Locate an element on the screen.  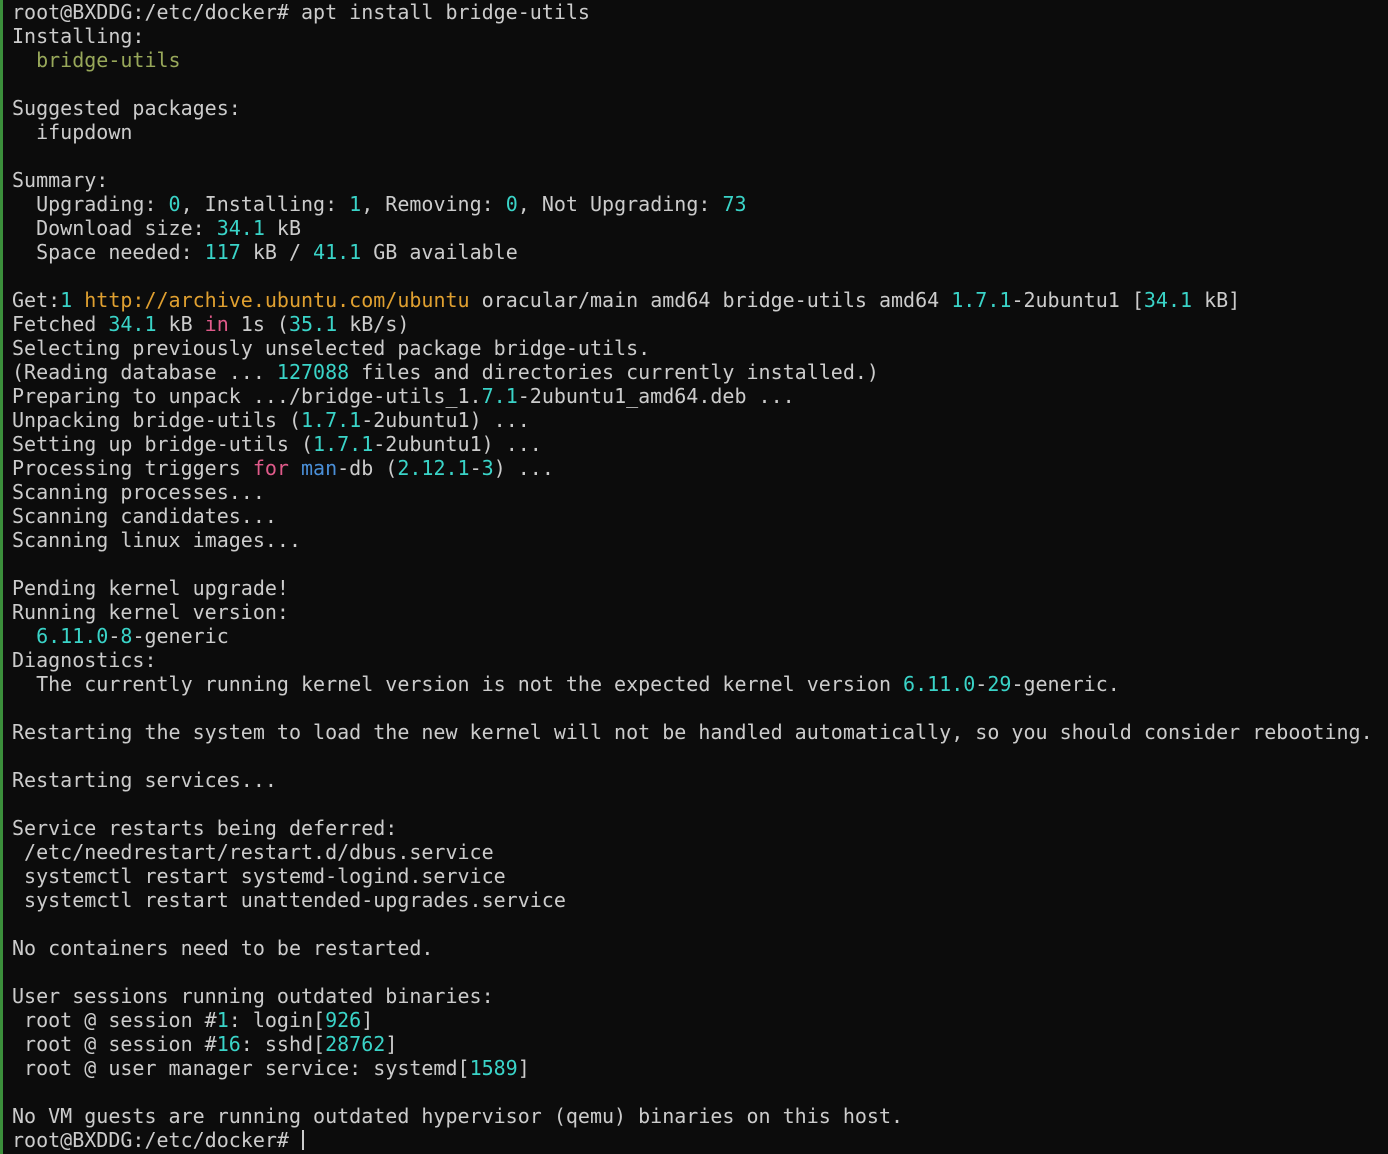
text-number: 35.1 is located at coordinates (313, 324).